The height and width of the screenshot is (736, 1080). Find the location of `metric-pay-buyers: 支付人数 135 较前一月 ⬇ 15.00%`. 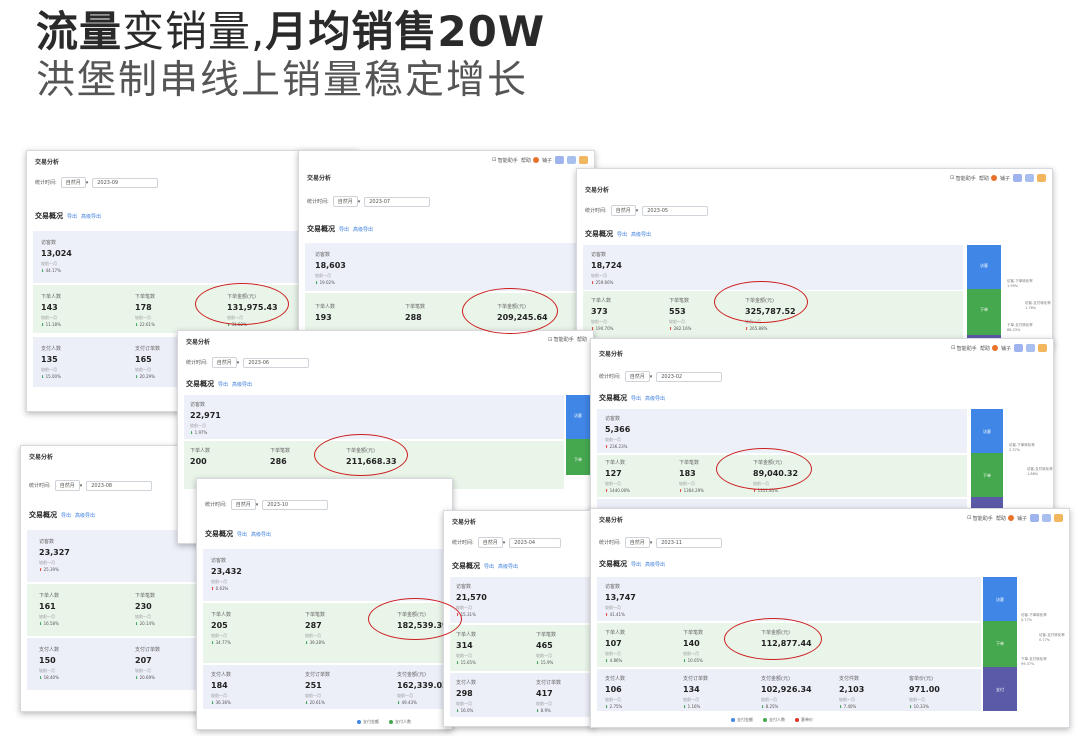

metric-pay-buyers: 支付人数 135 较前一月 ⬇ 15.00% is located at coordinates (51, 362).